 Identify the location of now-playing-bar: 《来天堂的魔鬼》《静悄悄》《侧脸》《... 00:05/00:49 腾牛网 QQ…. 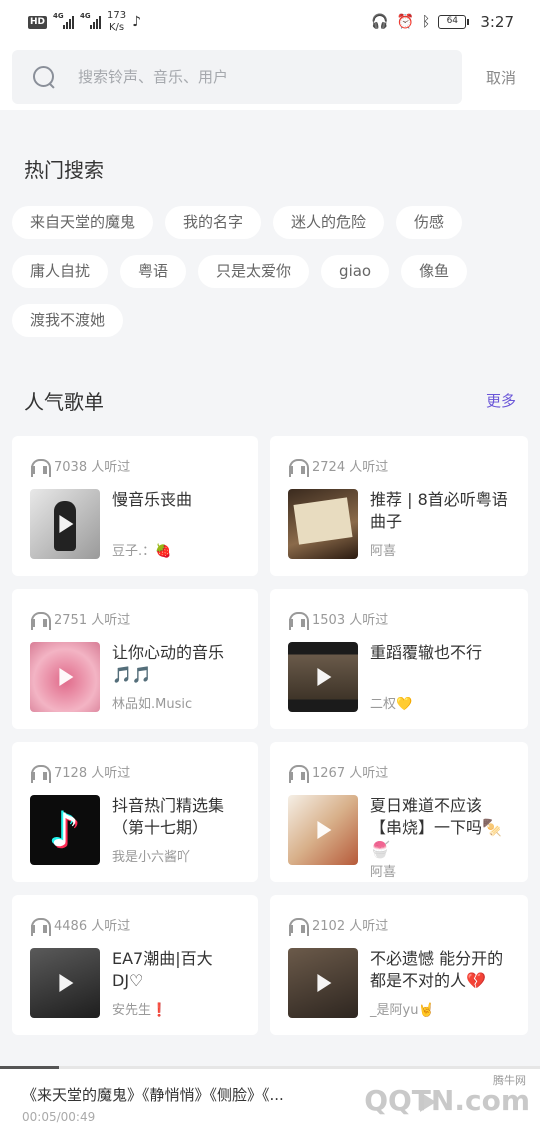
(270, 1103).